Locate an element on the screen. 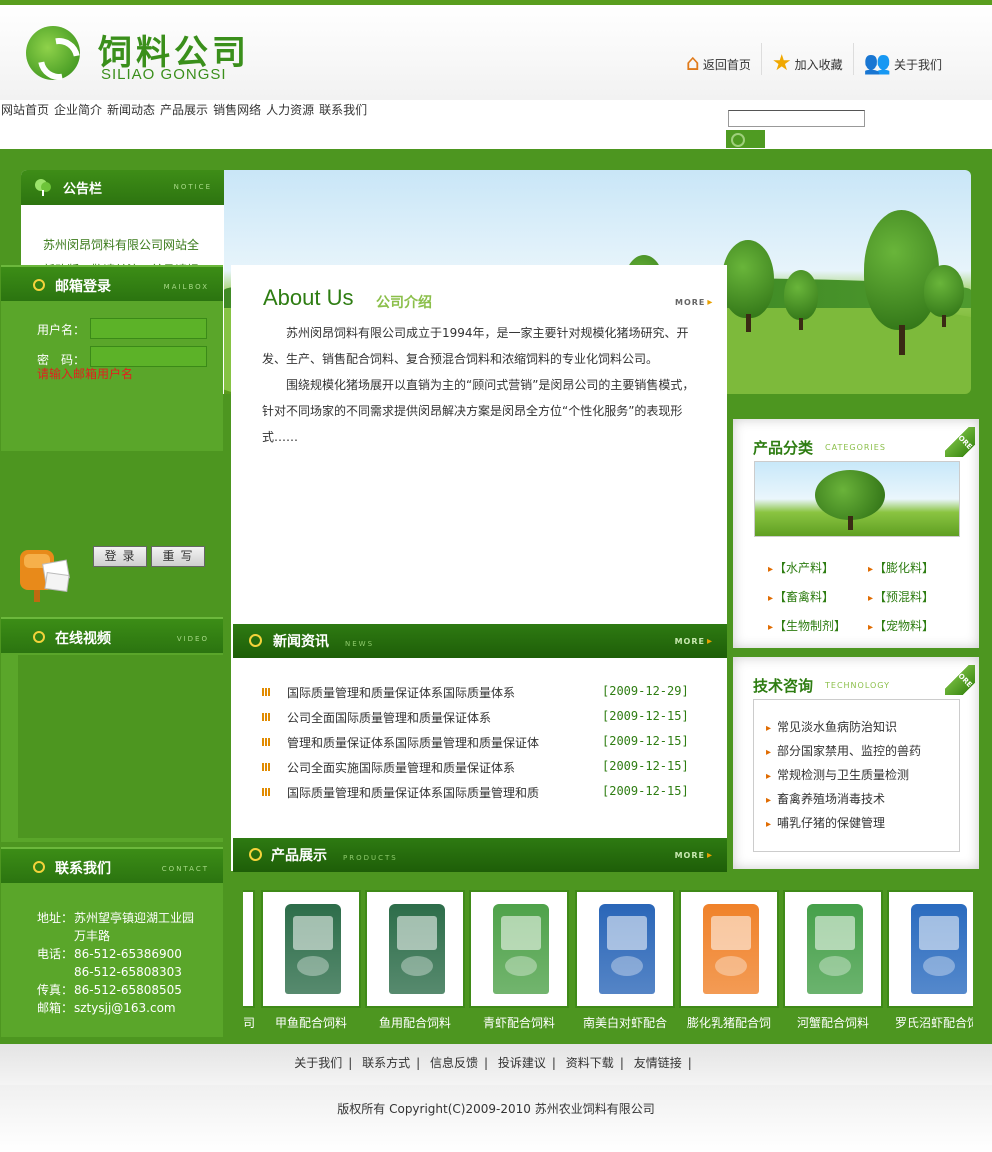 This screenshot has height=1152, width=992. news-item-title: 国际质量管理和质量保证体系国际质量体系 is located at coordinates (401, 692).